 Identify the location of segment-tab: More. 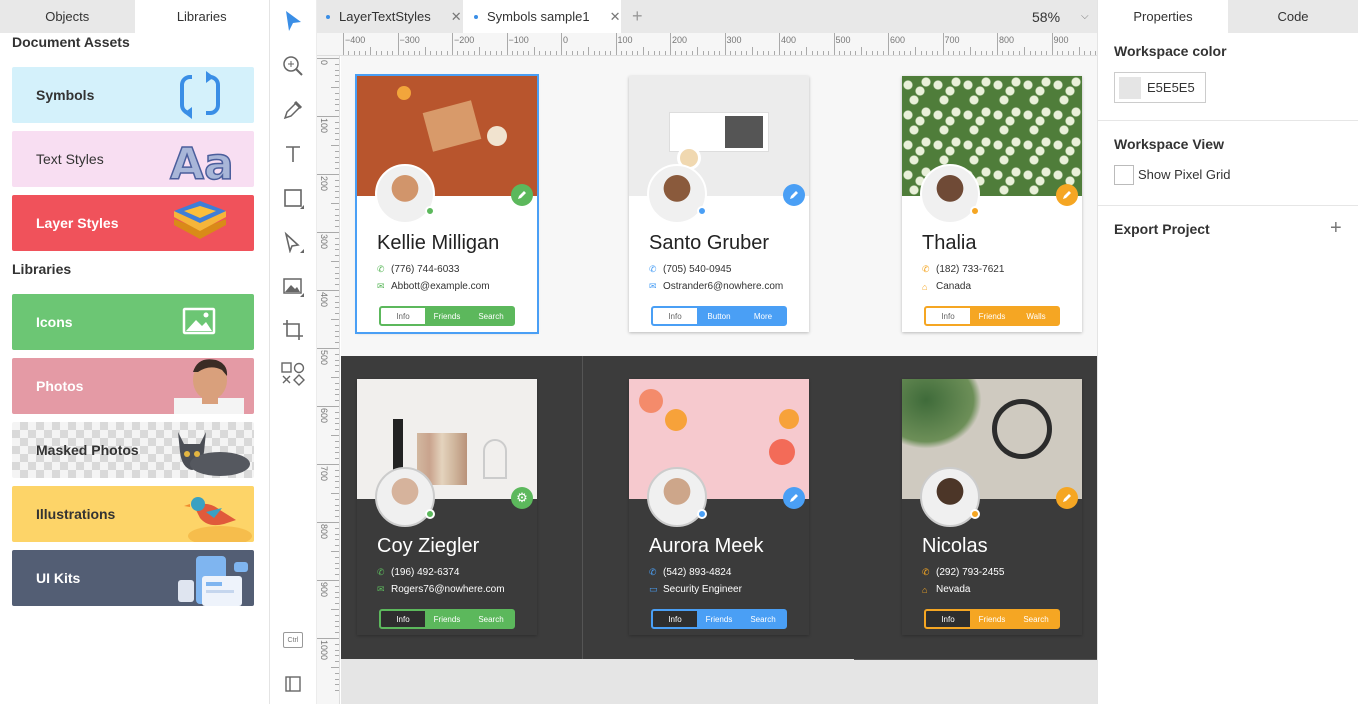
(763, 316).